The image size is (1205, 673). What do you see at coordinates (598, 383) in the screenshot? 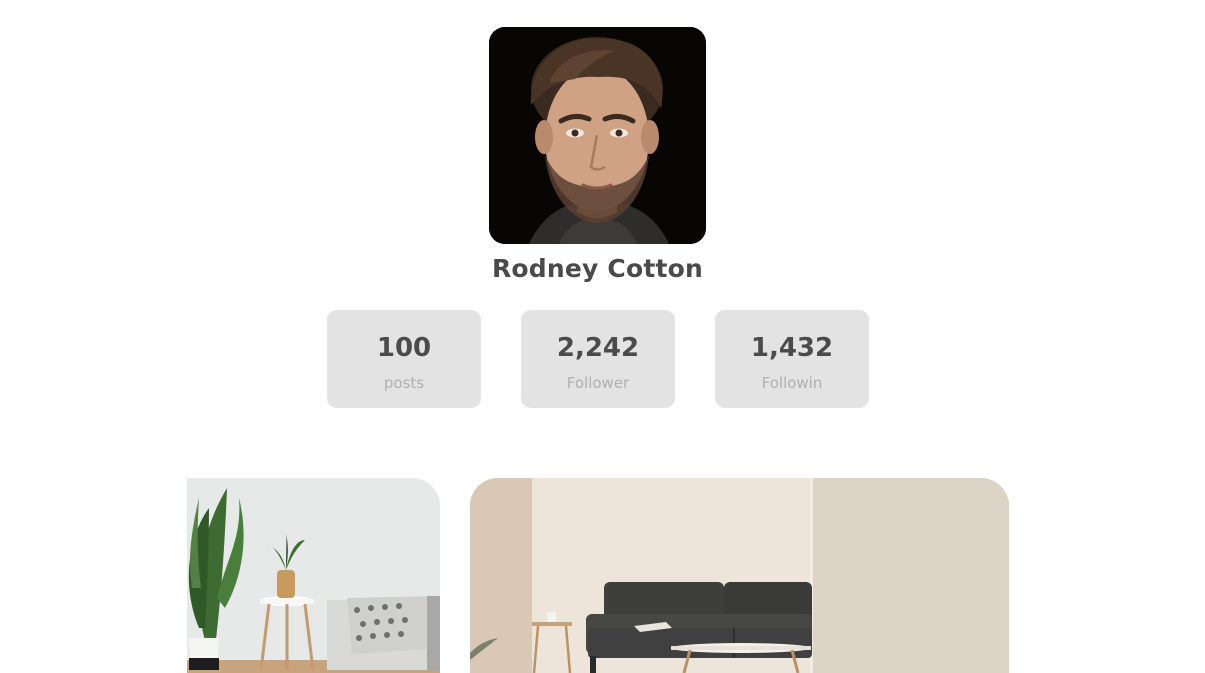
I see `stat-label-followers: Follower` at bounding box center [598, 383].